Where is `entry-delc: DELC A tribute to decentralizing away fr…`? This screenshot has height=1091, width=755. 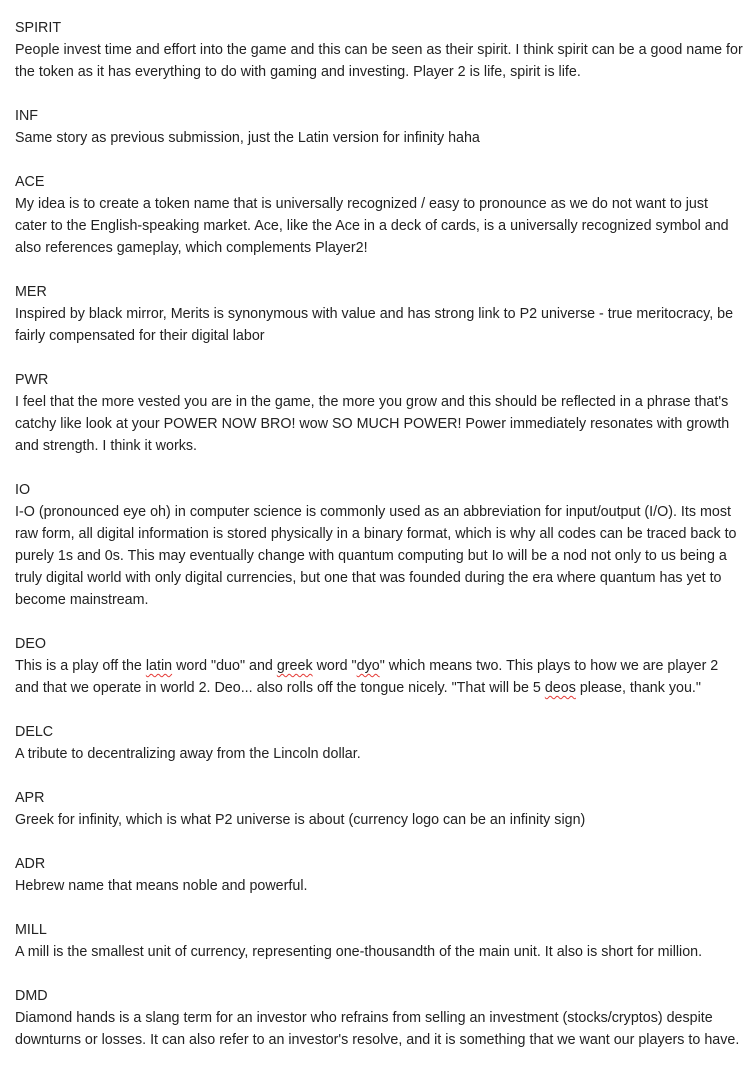 entry-delc: DELC A tribute to decentralizing away fr… is located at coordinates (379, 743).